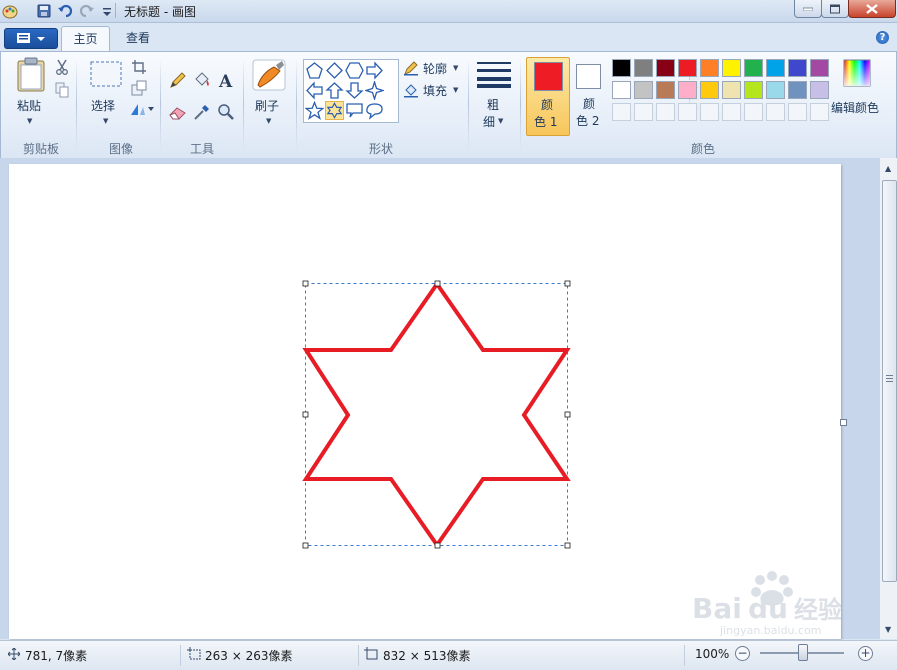 Image resolution: width=897 pixels, height=670 pixels. What do you see at coordinates (548, 96) in the screenshot?
I see `color1-button: 颜 色 1` at bounding box center [548, 96].